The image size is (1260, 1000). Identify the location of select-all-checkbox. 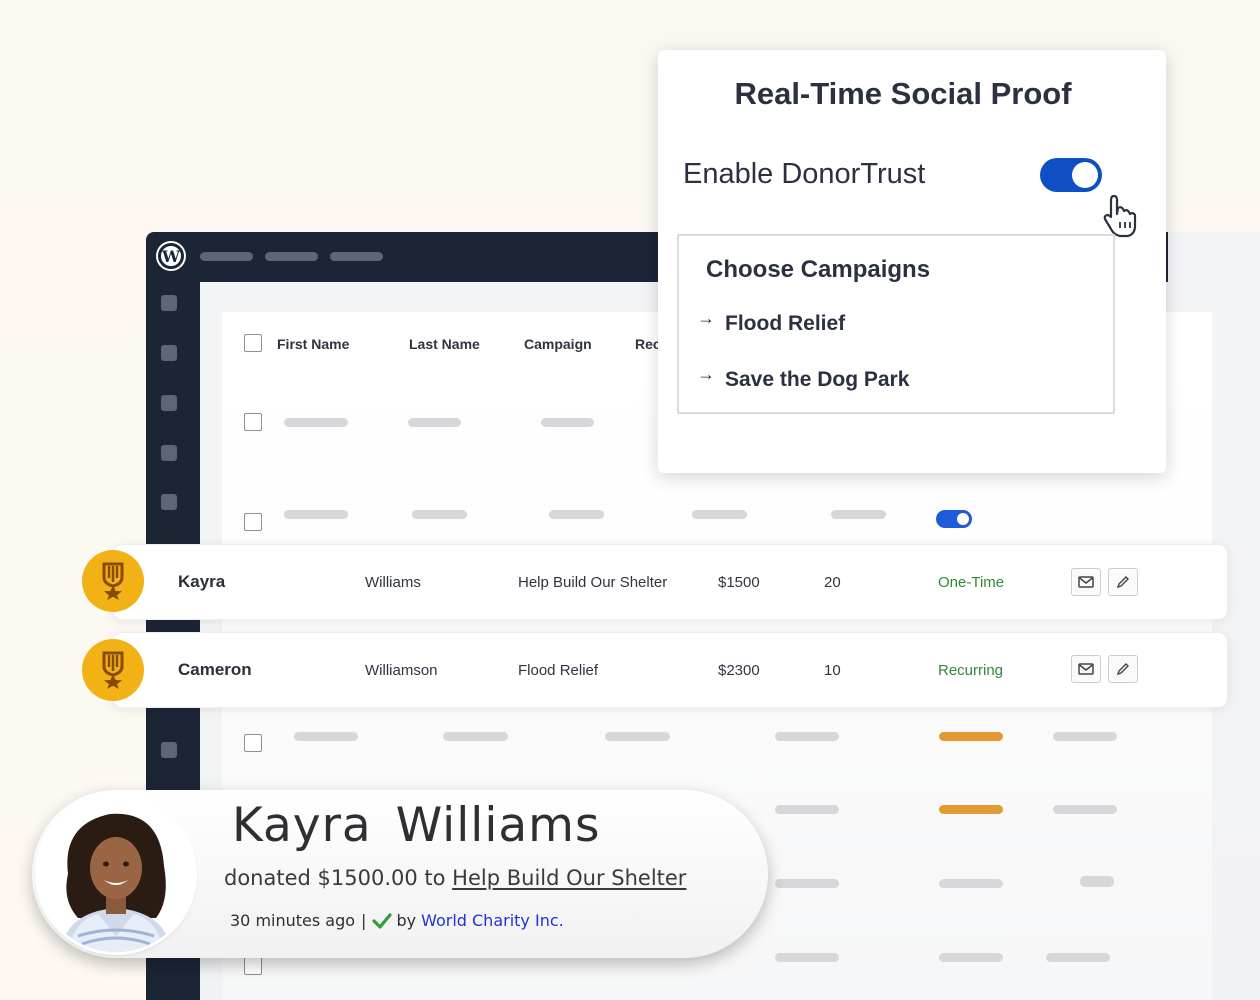
(253, 343).